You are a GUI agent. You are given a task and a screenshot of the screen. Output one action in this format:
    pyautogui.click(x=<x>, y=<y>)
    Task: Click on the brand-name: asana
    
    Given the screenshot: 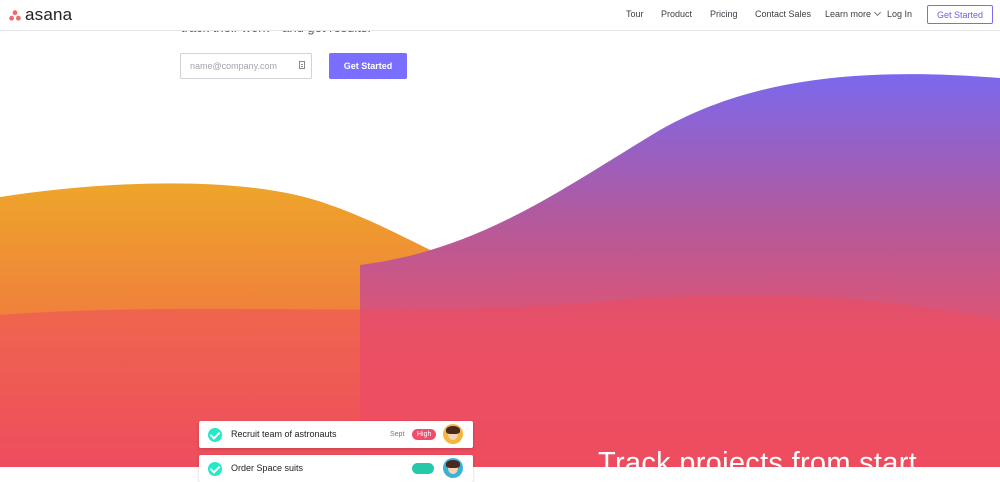 What is the action you would take?
    pyautogui.click(x=49, y=14)
    